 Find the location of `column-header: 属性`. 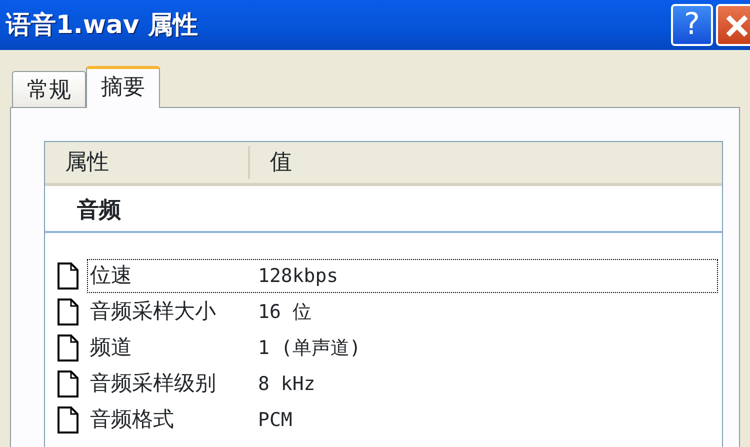

column-header: 属性 is located at coordinates (147, 162).